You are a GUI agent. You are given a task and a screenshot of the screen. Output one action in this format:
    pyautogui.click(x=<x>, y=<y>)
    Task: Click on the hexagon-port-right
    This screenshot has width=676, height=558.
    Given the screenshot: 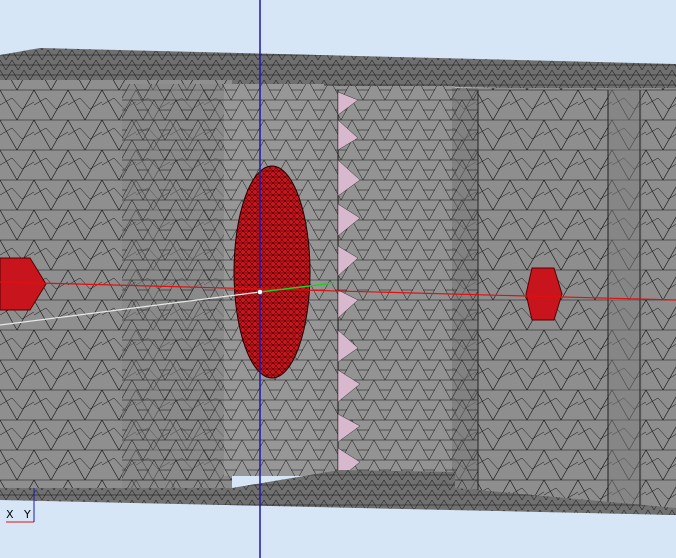 What is the action you would take?
    pyautogui.click(x=544, y=294)
    